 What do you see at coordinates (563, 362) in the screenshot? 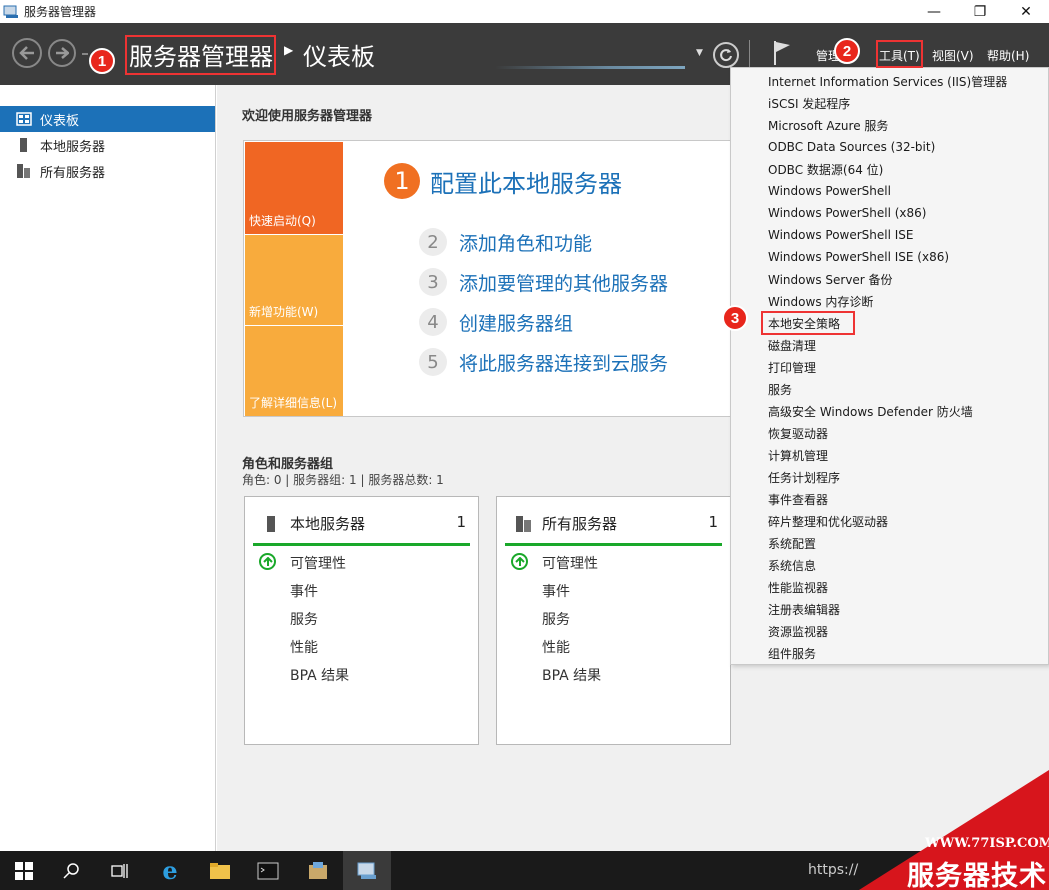
I see `step-link: 将此服务器连接到云服务` at bounding box center [563, 362].